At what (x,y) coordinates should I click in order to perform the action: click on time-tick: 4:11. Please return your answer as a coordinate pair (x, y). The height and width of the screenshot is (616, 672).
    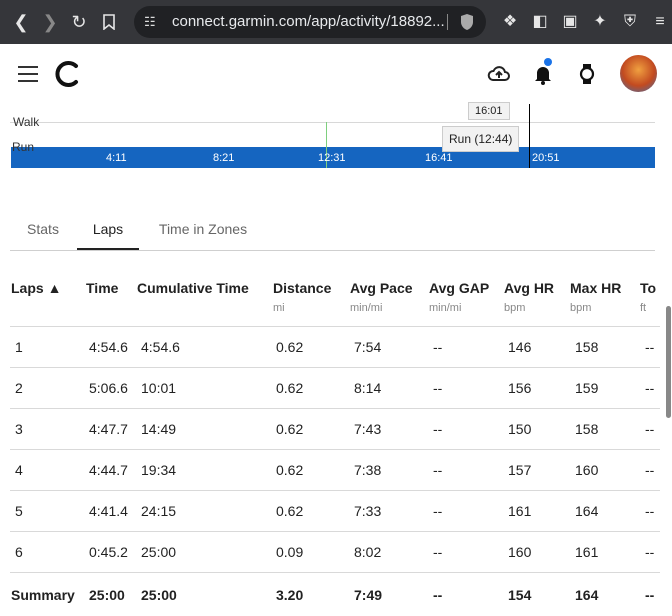
    Looking at the image, I should click on (116, 158).